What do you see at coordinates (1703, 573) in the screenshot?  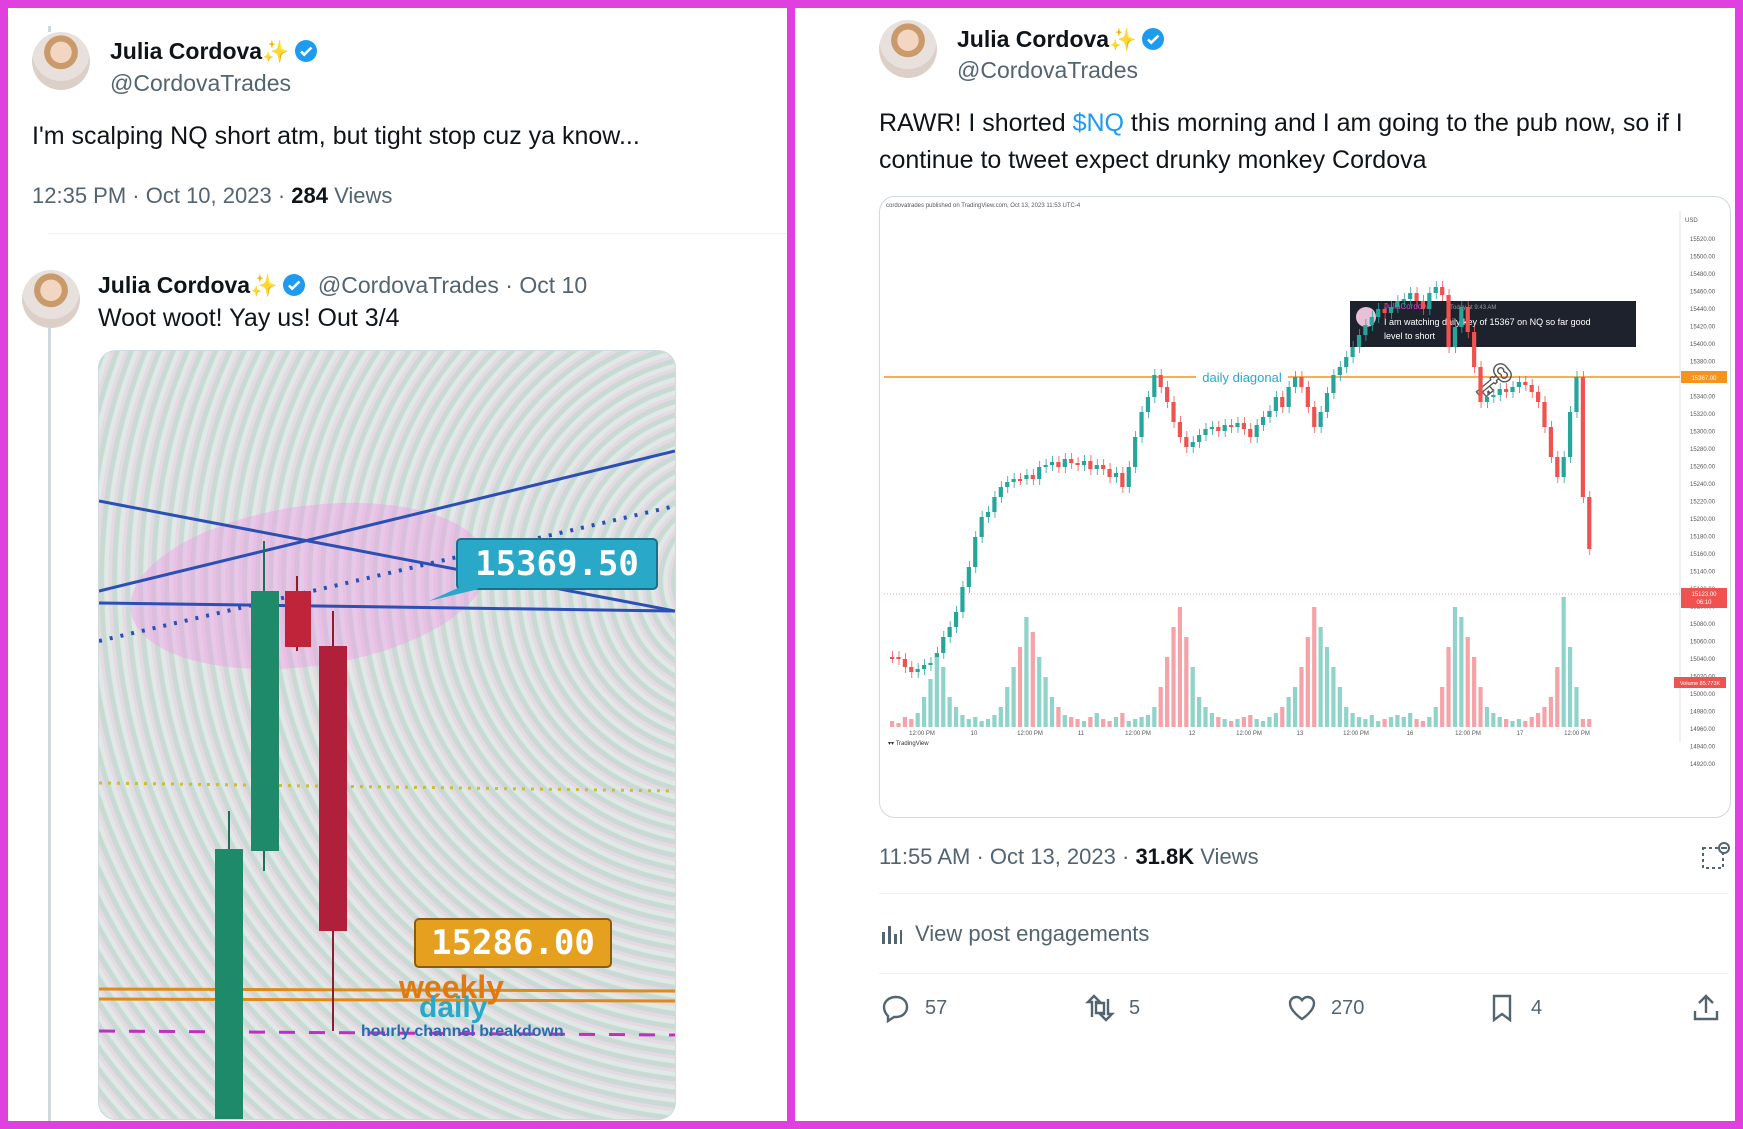 I see `y-tick-label: 15140.00` at bounding box center [1703, 573].